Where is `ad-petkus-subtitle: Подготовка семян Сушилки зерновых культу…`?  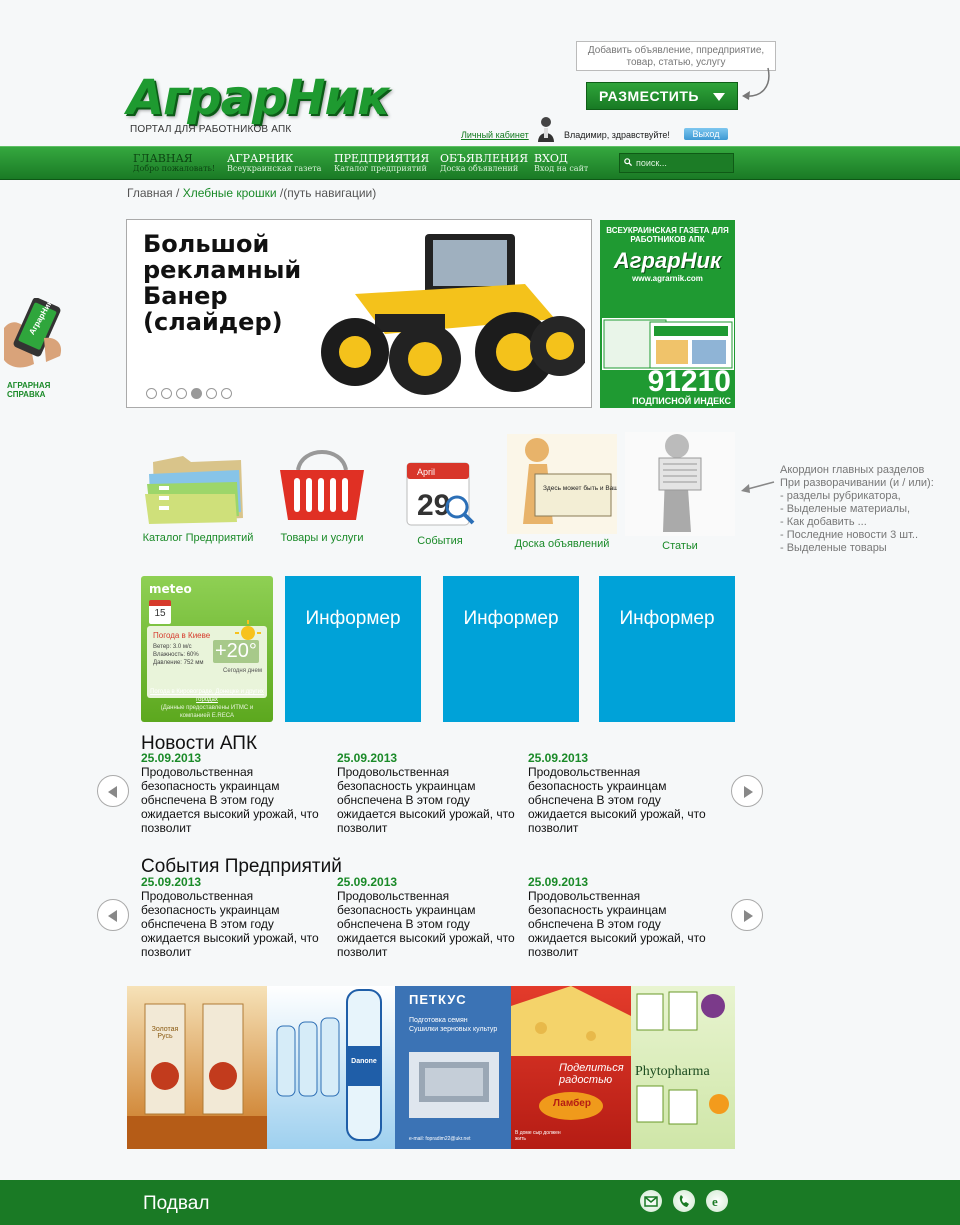 ad-petkus-subtitle: Подготовка семян Сушилки зерновых культу… is located at coordinates (453, 1025).